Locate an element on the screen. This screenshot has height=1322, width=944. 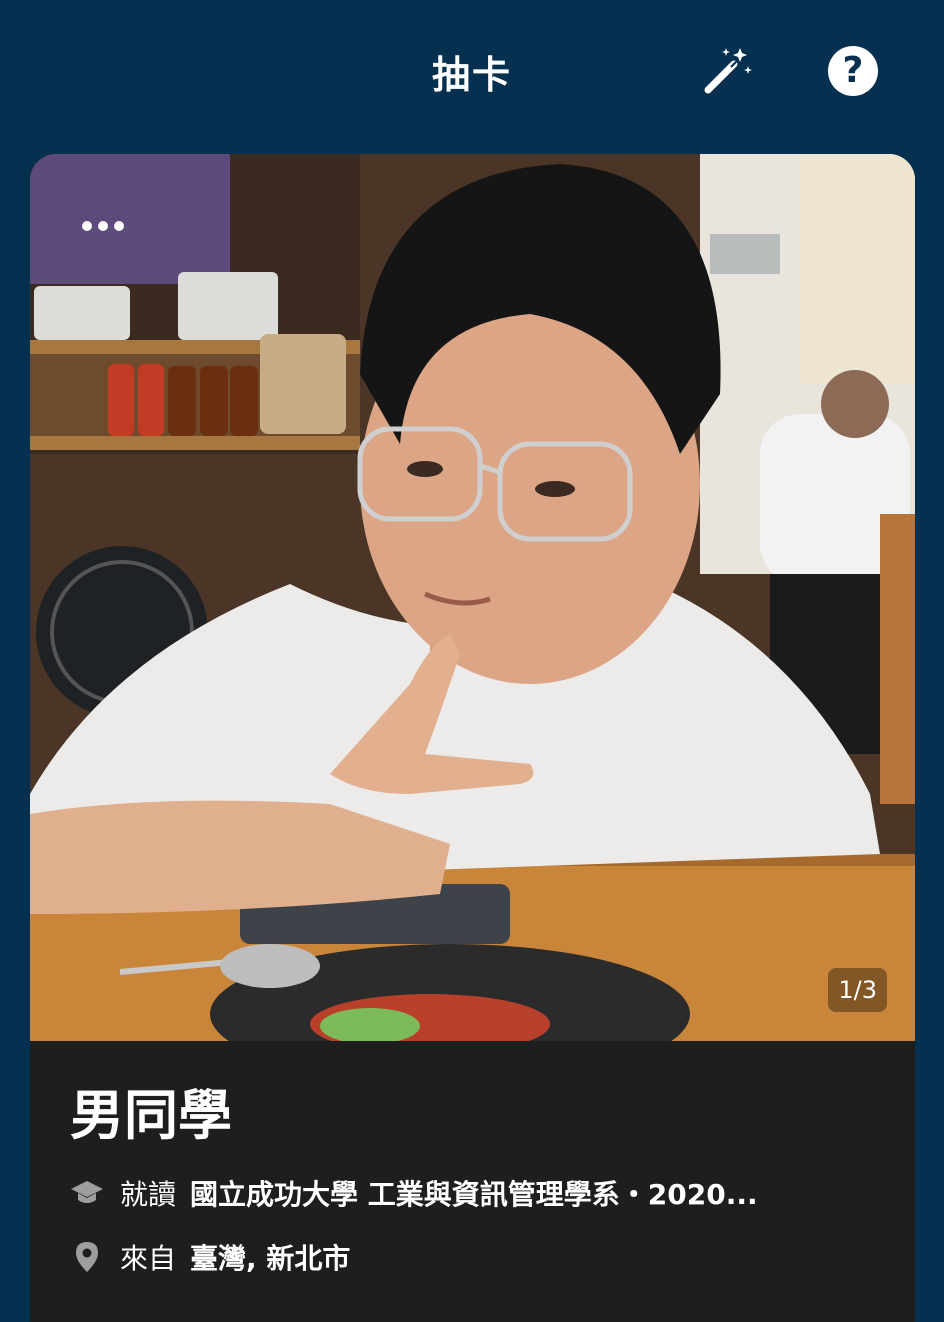
photo-counter: 1/3 is located at coordinates (857, 990).